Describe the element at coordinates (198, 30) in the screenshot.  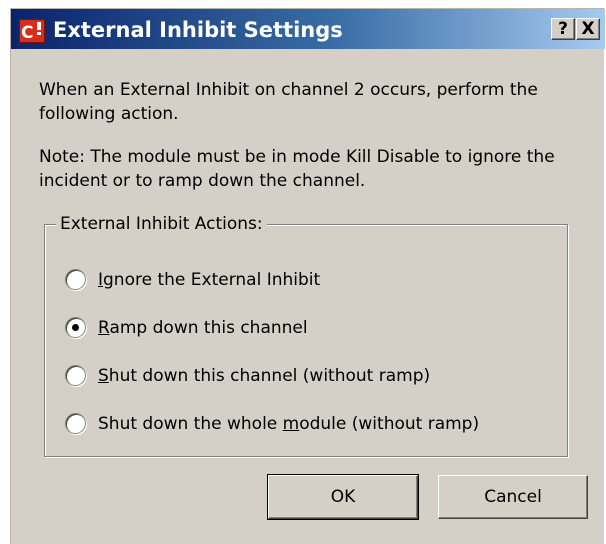
I see `window-title: External Inhibit Settings` at that location.